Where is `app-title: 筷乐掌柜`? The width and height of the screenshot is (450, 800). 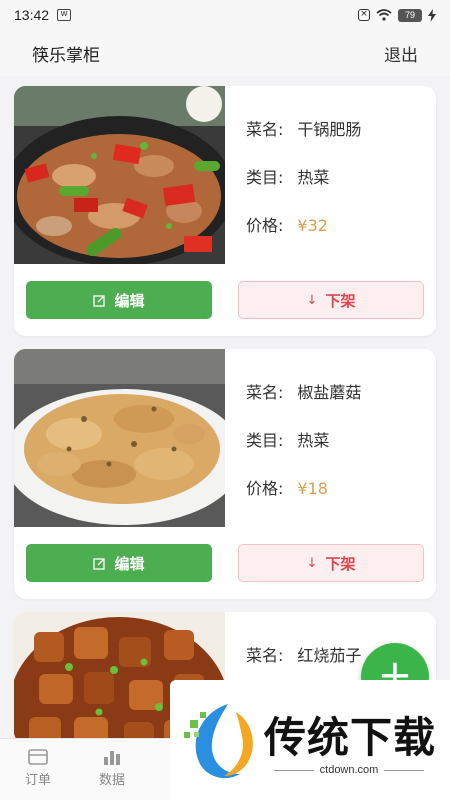 app-title: 筷乐掌柜 is located at coordinates (66, 55).